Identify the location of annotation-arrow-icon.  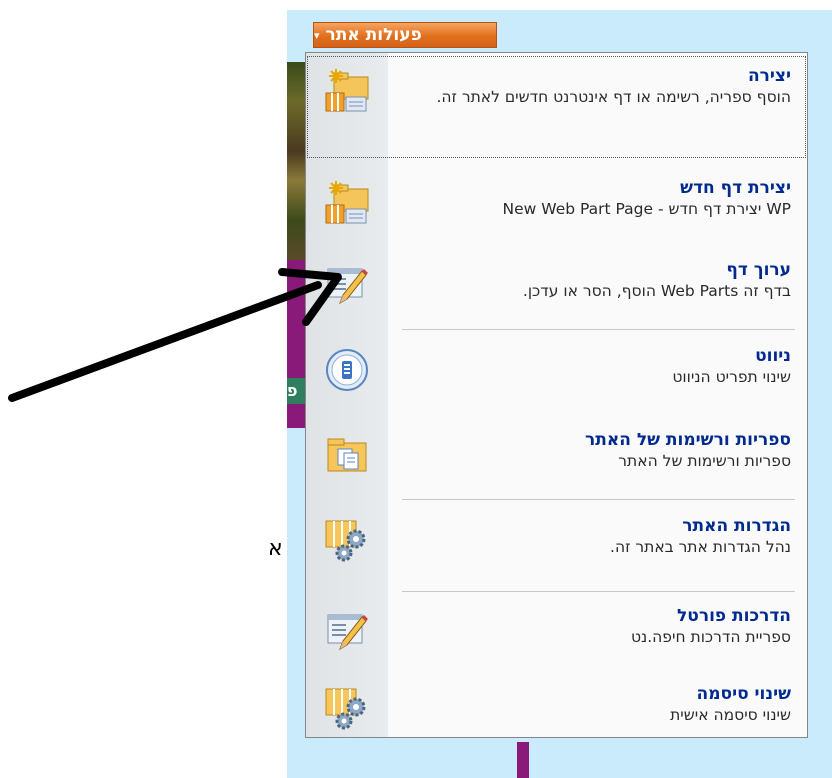
(175, 335).